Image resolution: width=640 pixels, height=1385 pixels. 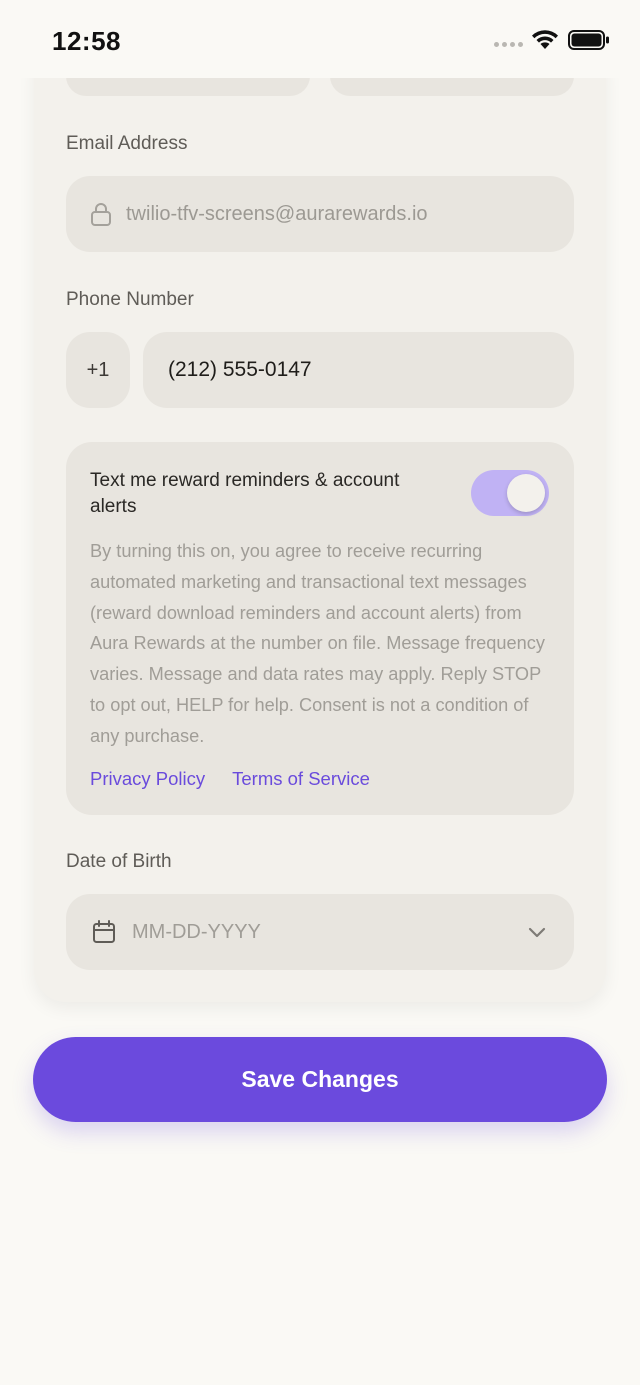 I want to click on country-code-value: +1, so click(x=98, y=369).